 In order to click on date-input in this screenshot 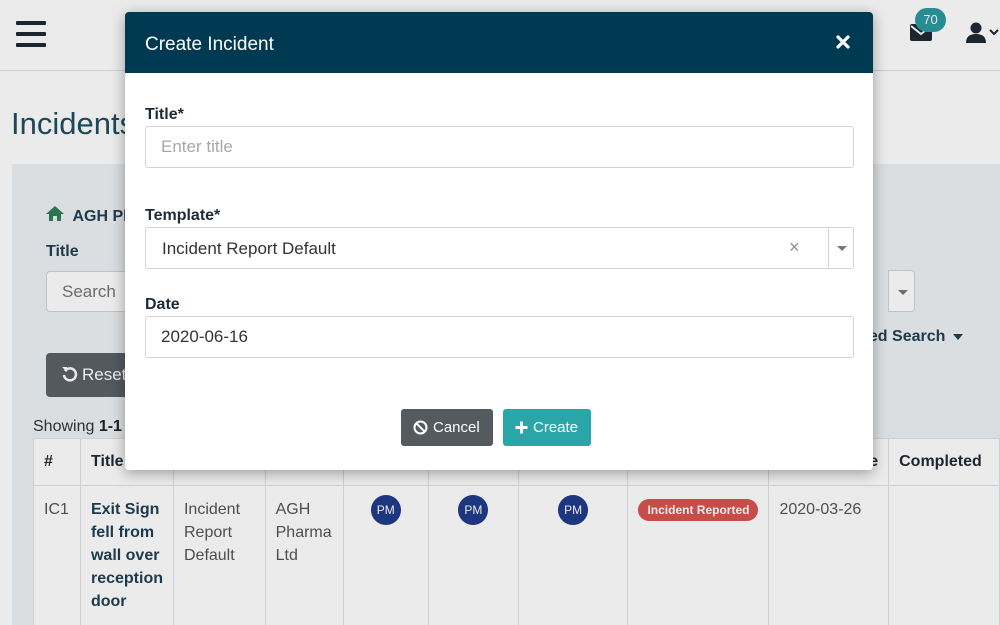, I will do `click(499, 337)`.